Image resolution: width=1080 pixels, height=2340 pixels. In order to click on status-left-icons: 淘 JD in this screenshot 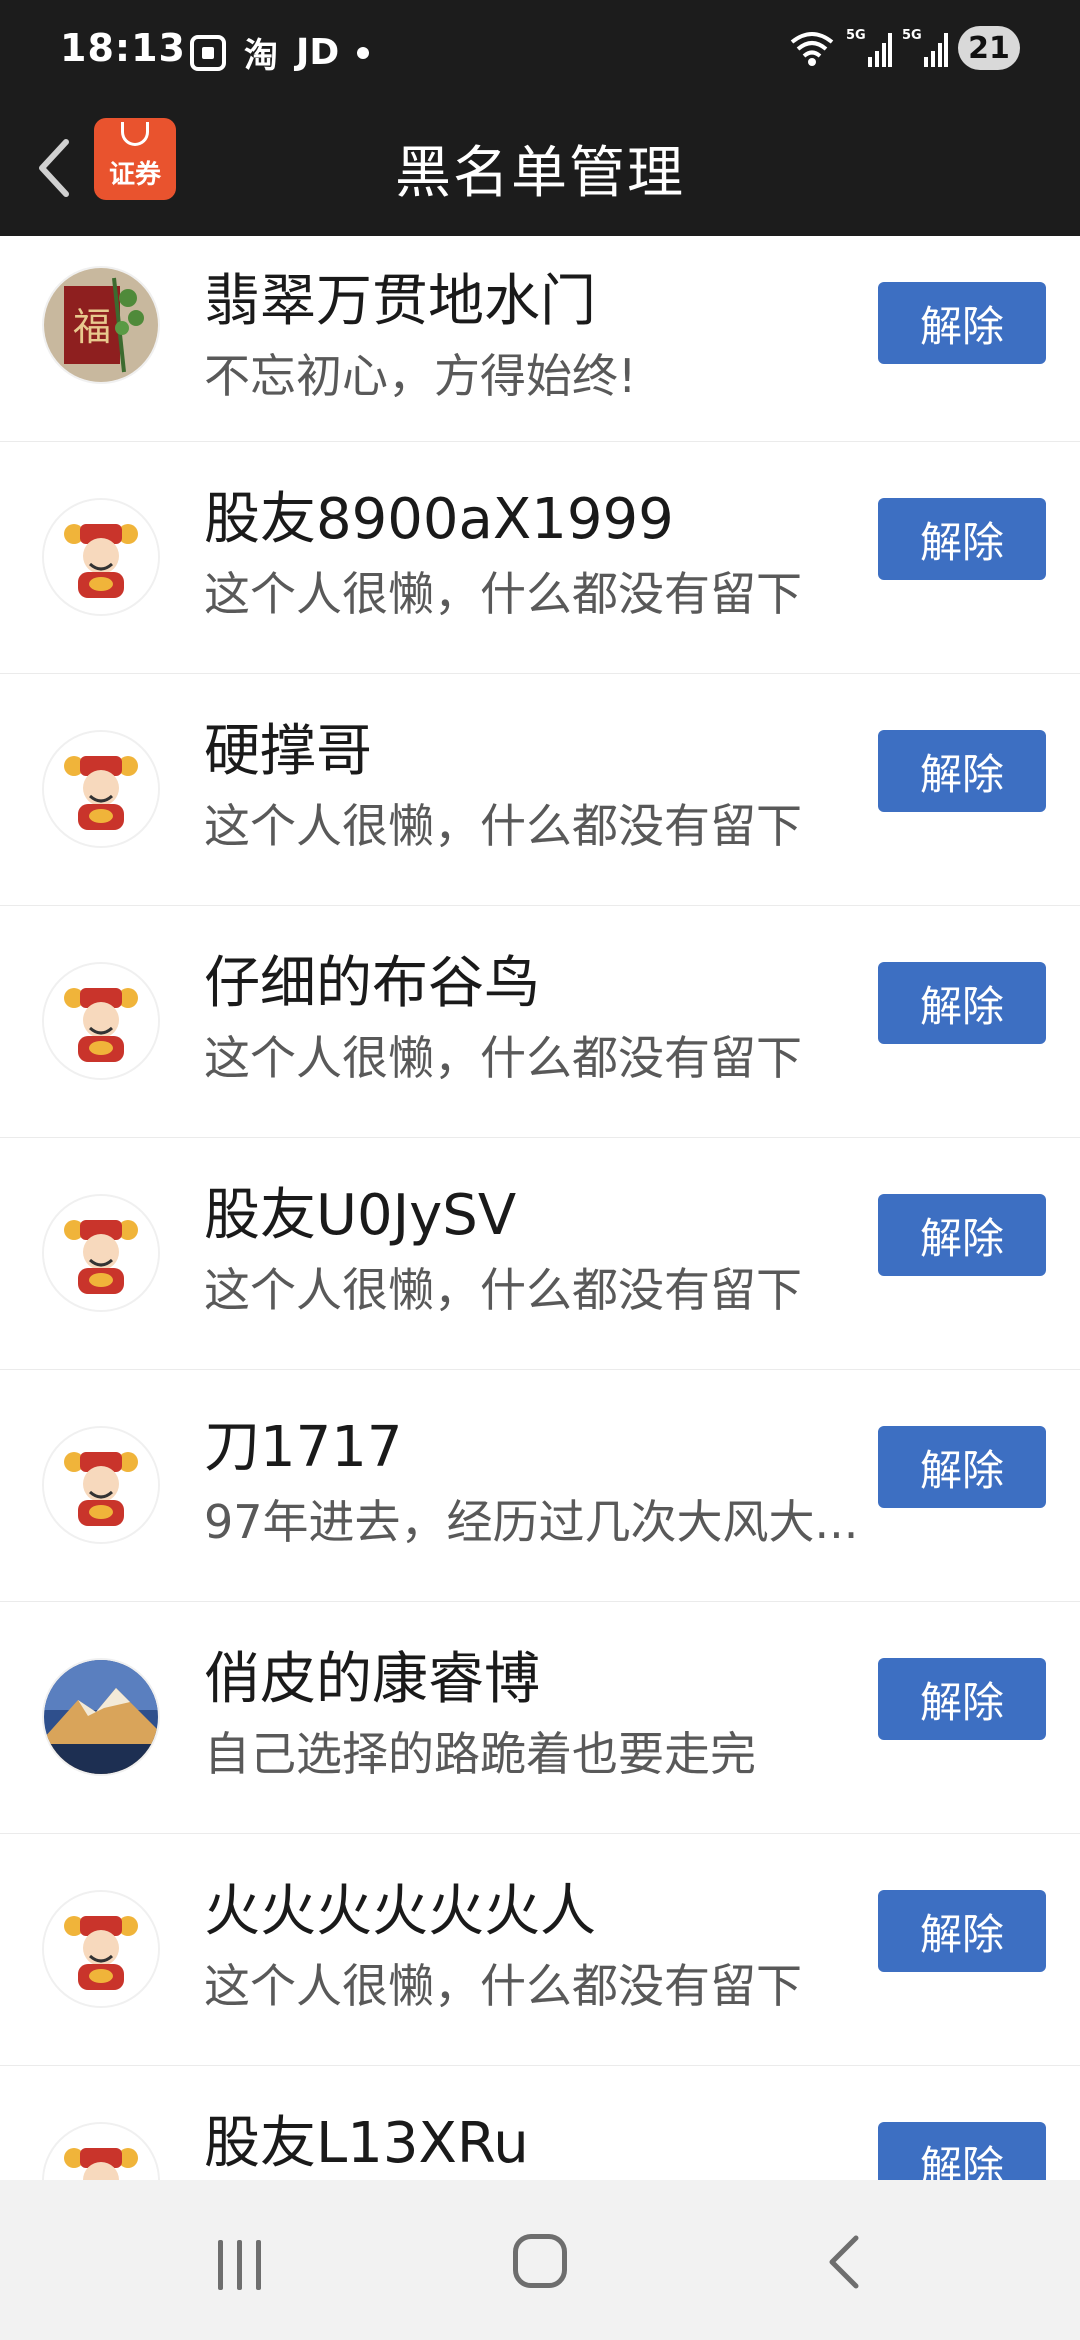, I will do `click(280, 52)`.